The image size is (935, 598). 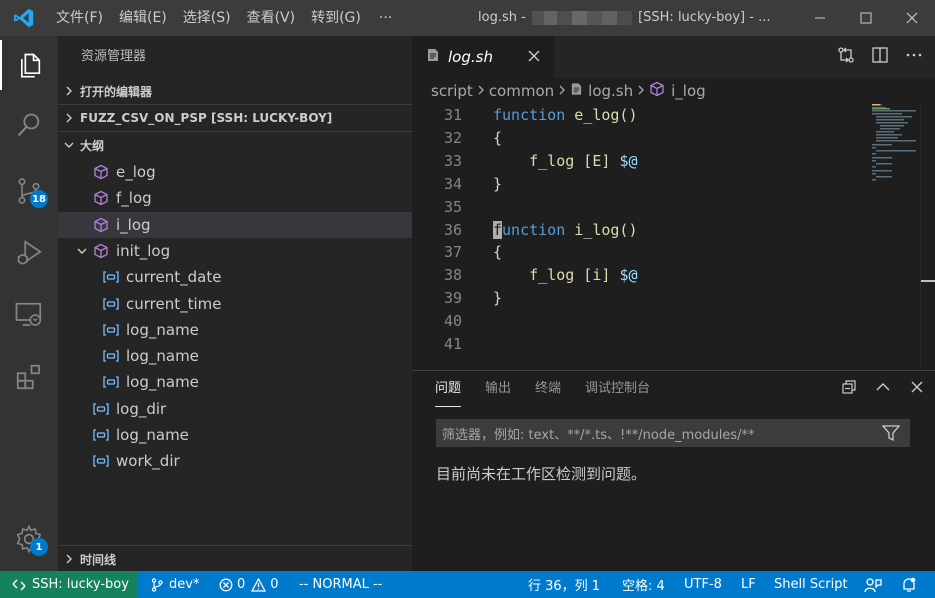 What do you see at coordinates (29, 539) in the screenshot?
I see `manage-button: 1` at bounding box center [29, 539].